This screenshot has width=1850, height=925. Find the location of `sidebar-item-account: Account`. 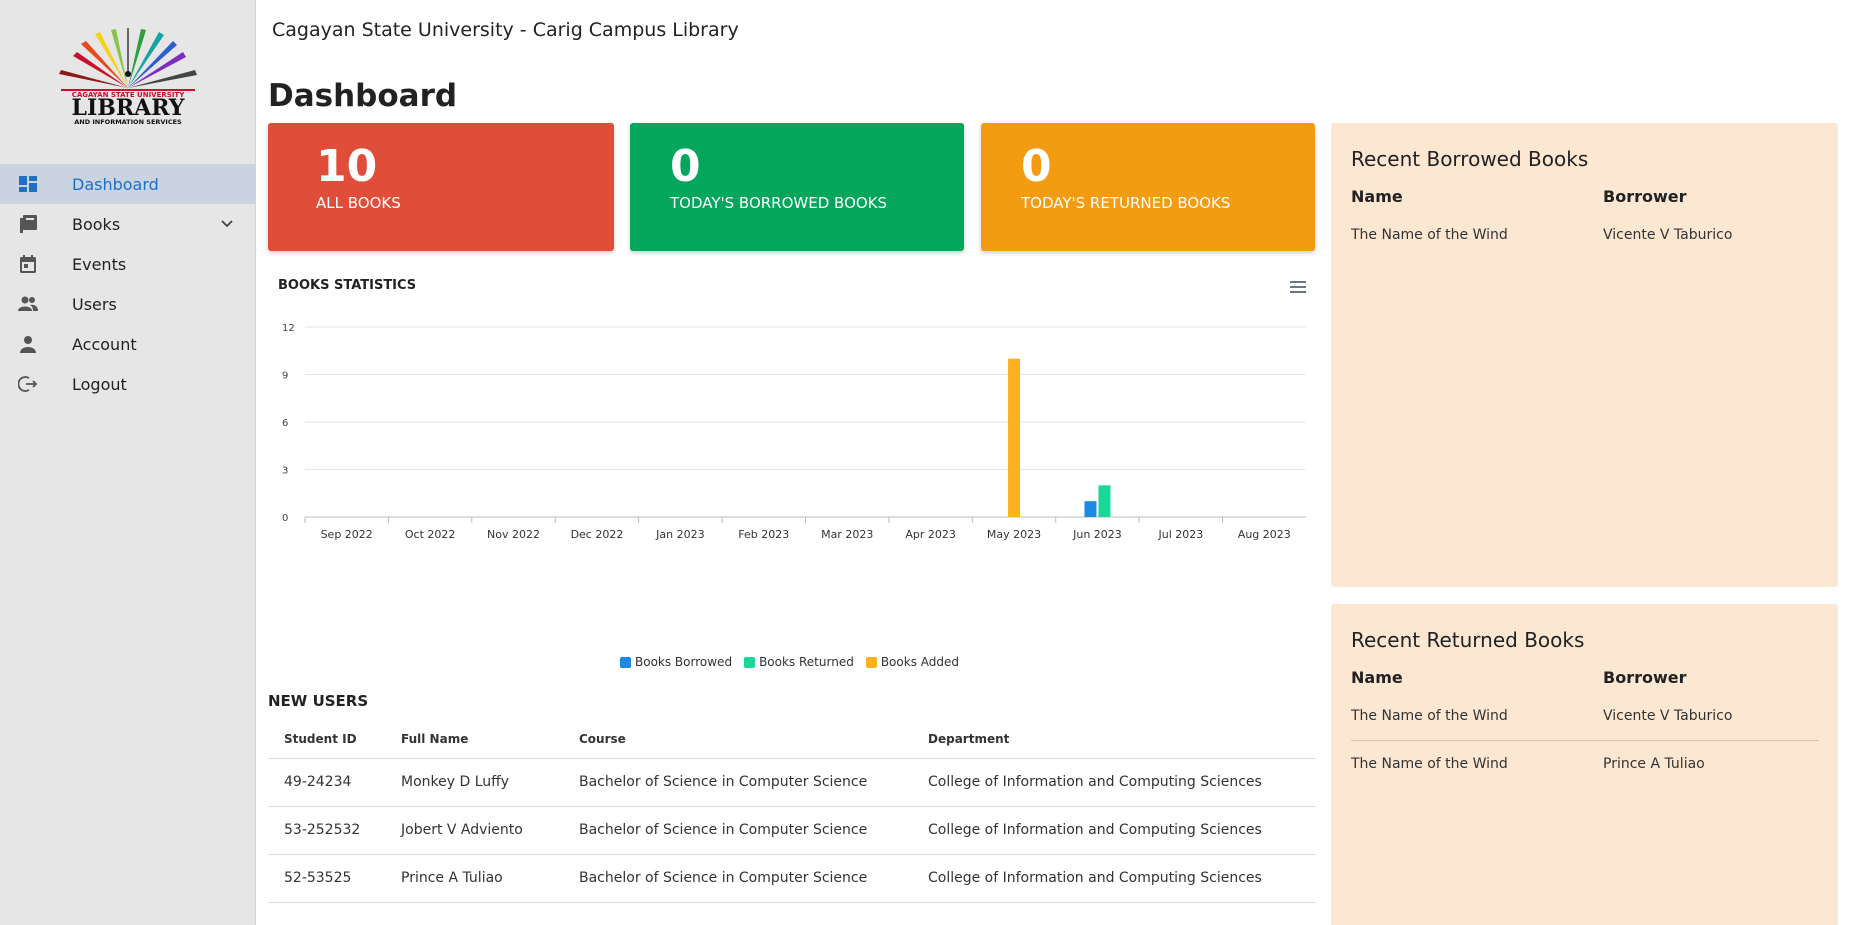

sidebar-item-account: Account is located at coordinates (128, 344).